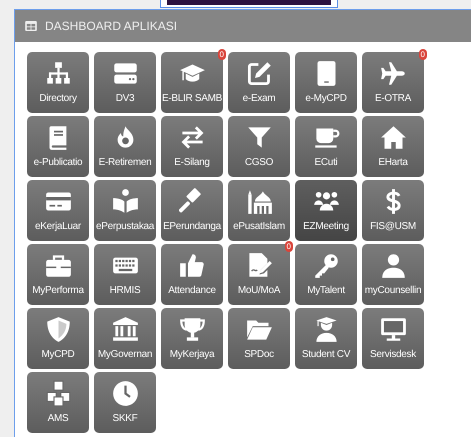 This screenshot has width=471, height=437. Describe the element at coordinates (125, 393) in the screenshot. I see `clock-icon` at that location.